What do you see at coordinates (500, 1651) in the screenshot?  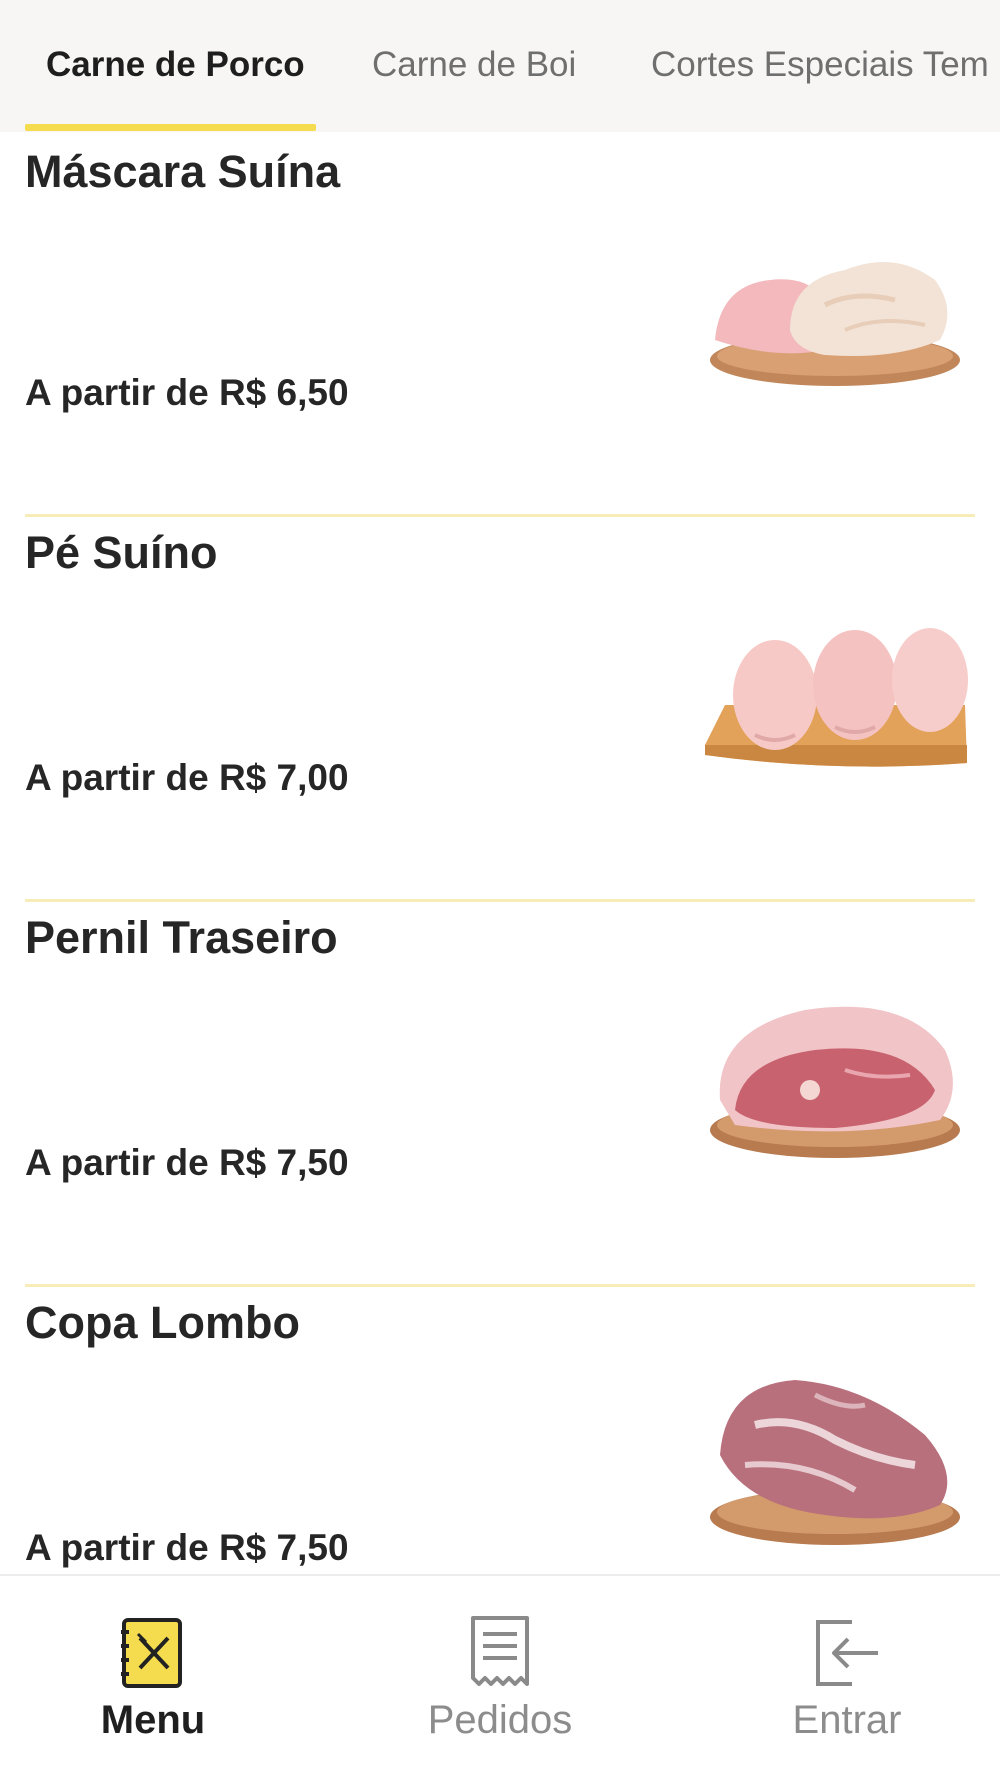 I see `receipt-icon` at bounding box center [500, 1651].